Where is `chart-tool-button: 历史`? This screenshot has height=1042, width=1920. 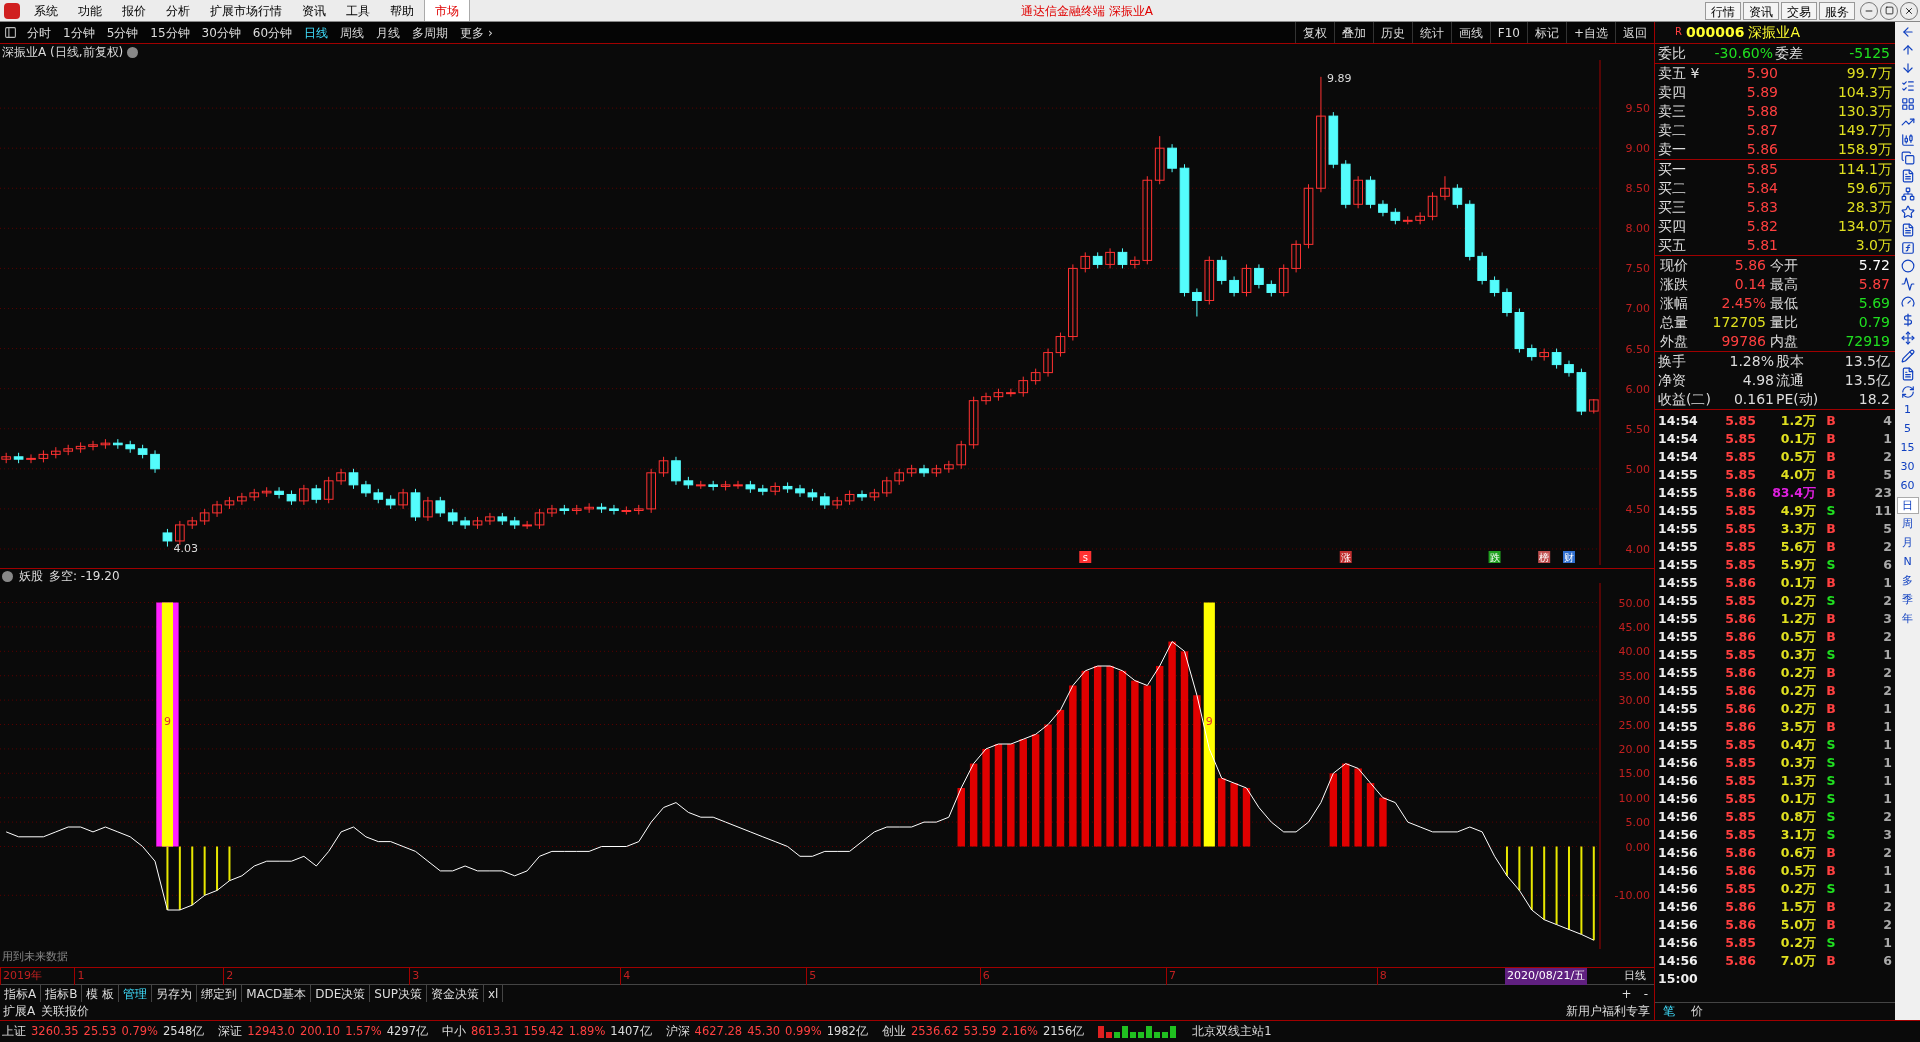
chart-tool-button: 历史 is located at coordinates (1392, 32).